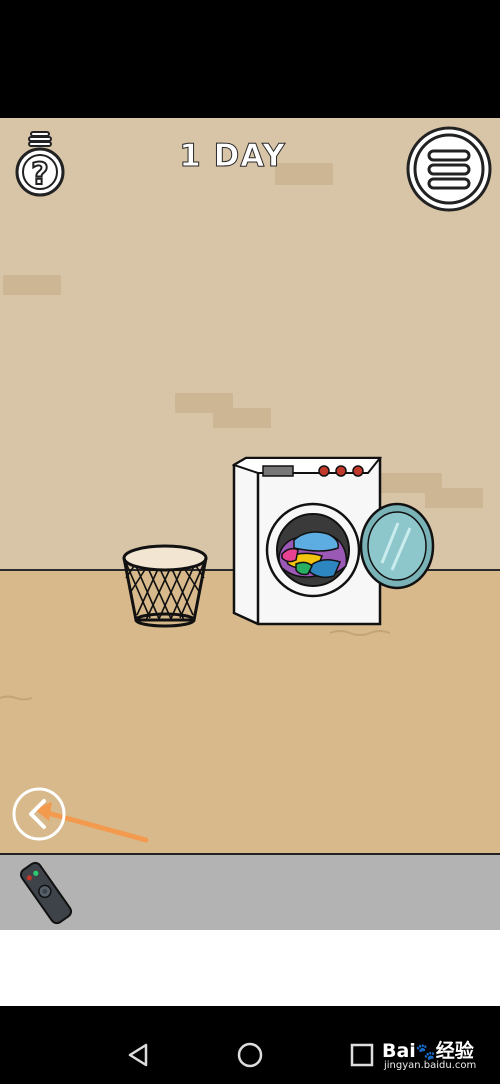 The height and width of the screenshot is (1084, 500). Describe the element at coordinates (399, 1051) in the screenshot. I see `watermark-brand: Bai` at that location.